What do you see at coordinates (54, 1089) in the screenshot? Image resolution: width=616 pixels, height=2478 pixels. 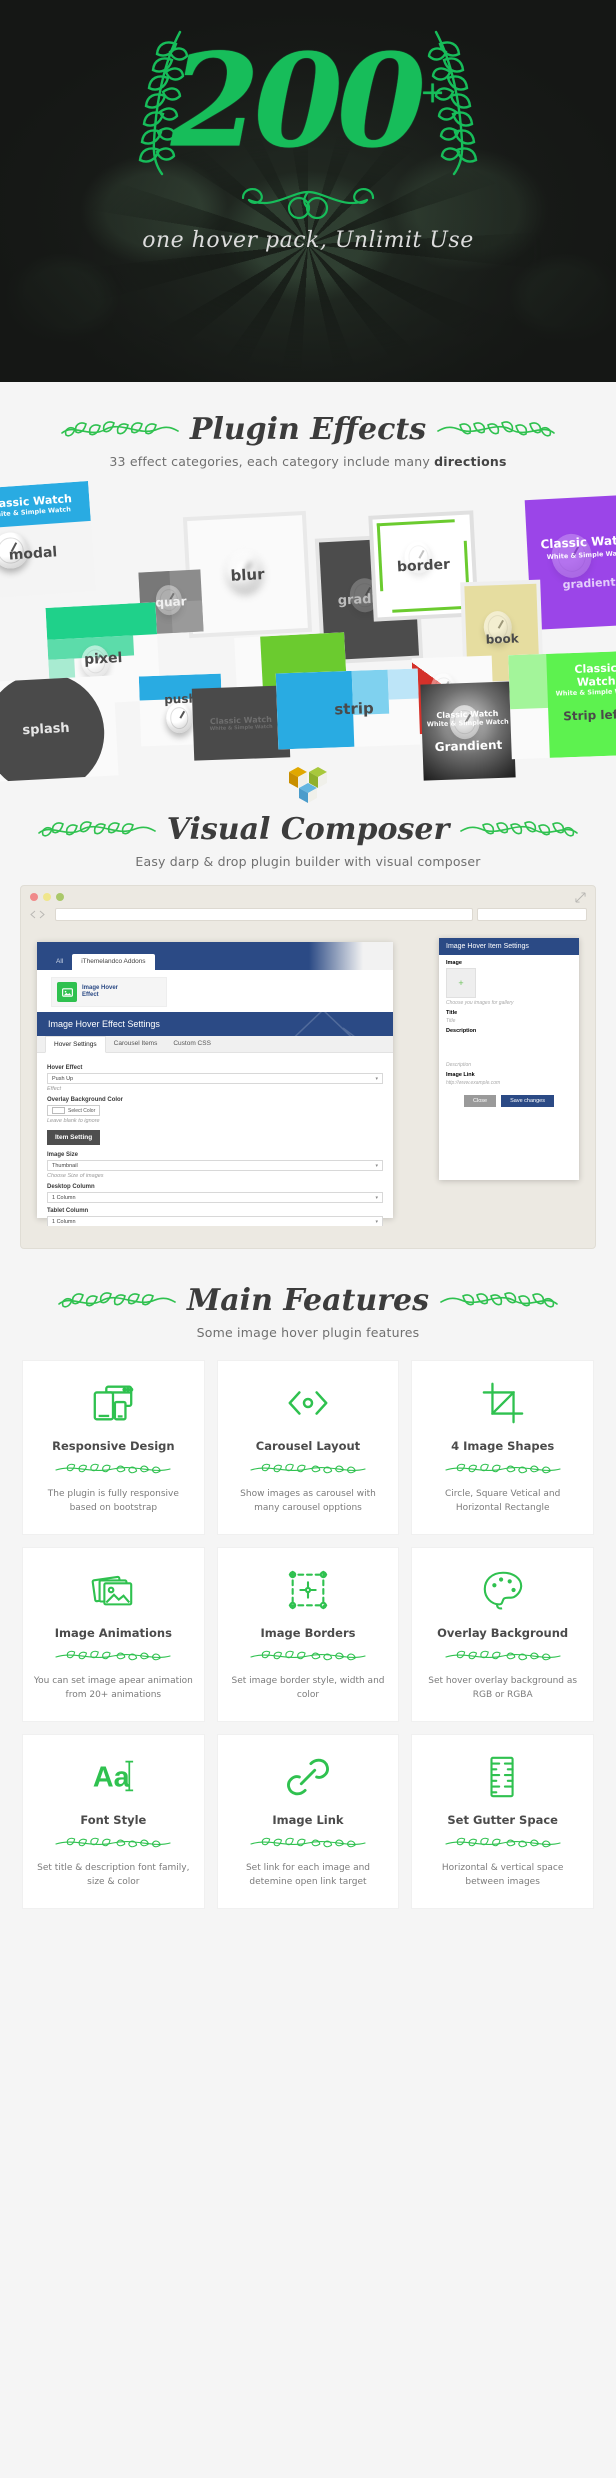 I see `field-hint-hover-effect: Effect` at bounding box center [54, 1089].